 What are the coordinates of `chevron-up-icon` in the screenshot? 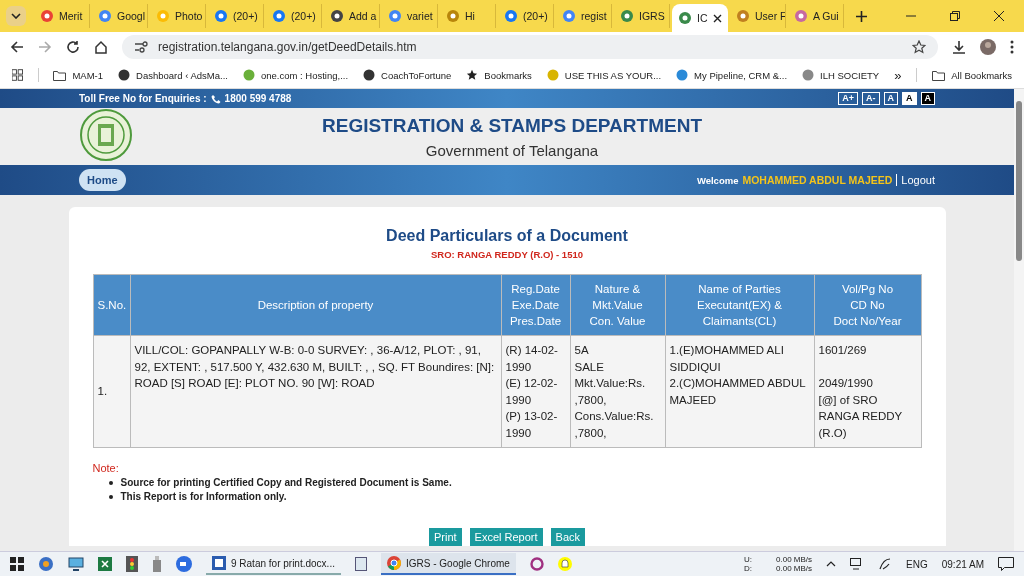 It's located at (831, 564).